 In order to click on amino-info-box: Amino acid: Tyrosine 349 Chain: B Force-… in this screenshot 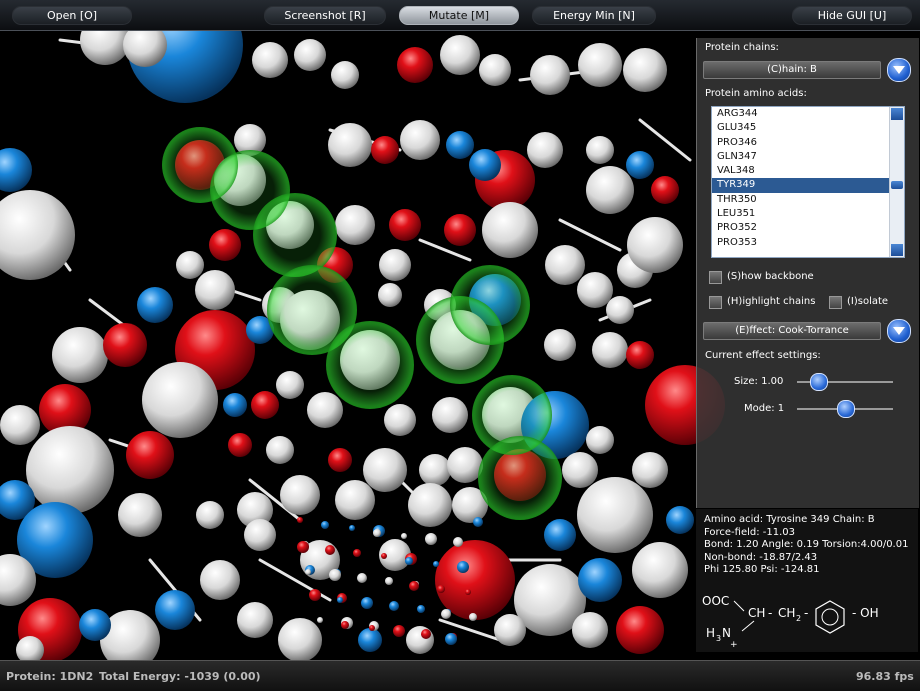, I will do `click(807, 580)`.